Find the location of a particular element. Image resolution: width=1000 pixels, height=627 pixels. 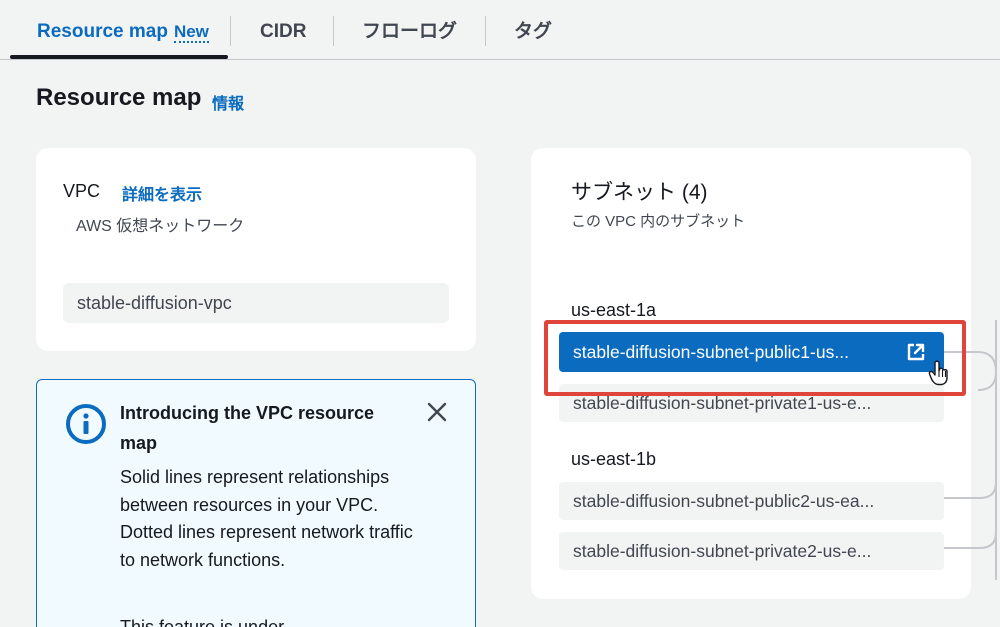

subnets-title: サブネット (4) is located at coordinates (639, 192).